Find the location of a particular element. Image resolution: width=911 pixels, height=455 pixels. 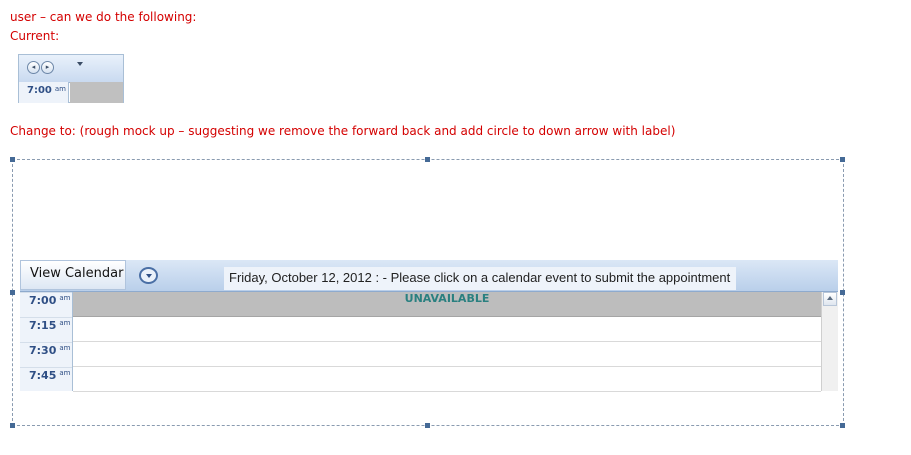

note-current: Current: is located at coordinates (35, 36).